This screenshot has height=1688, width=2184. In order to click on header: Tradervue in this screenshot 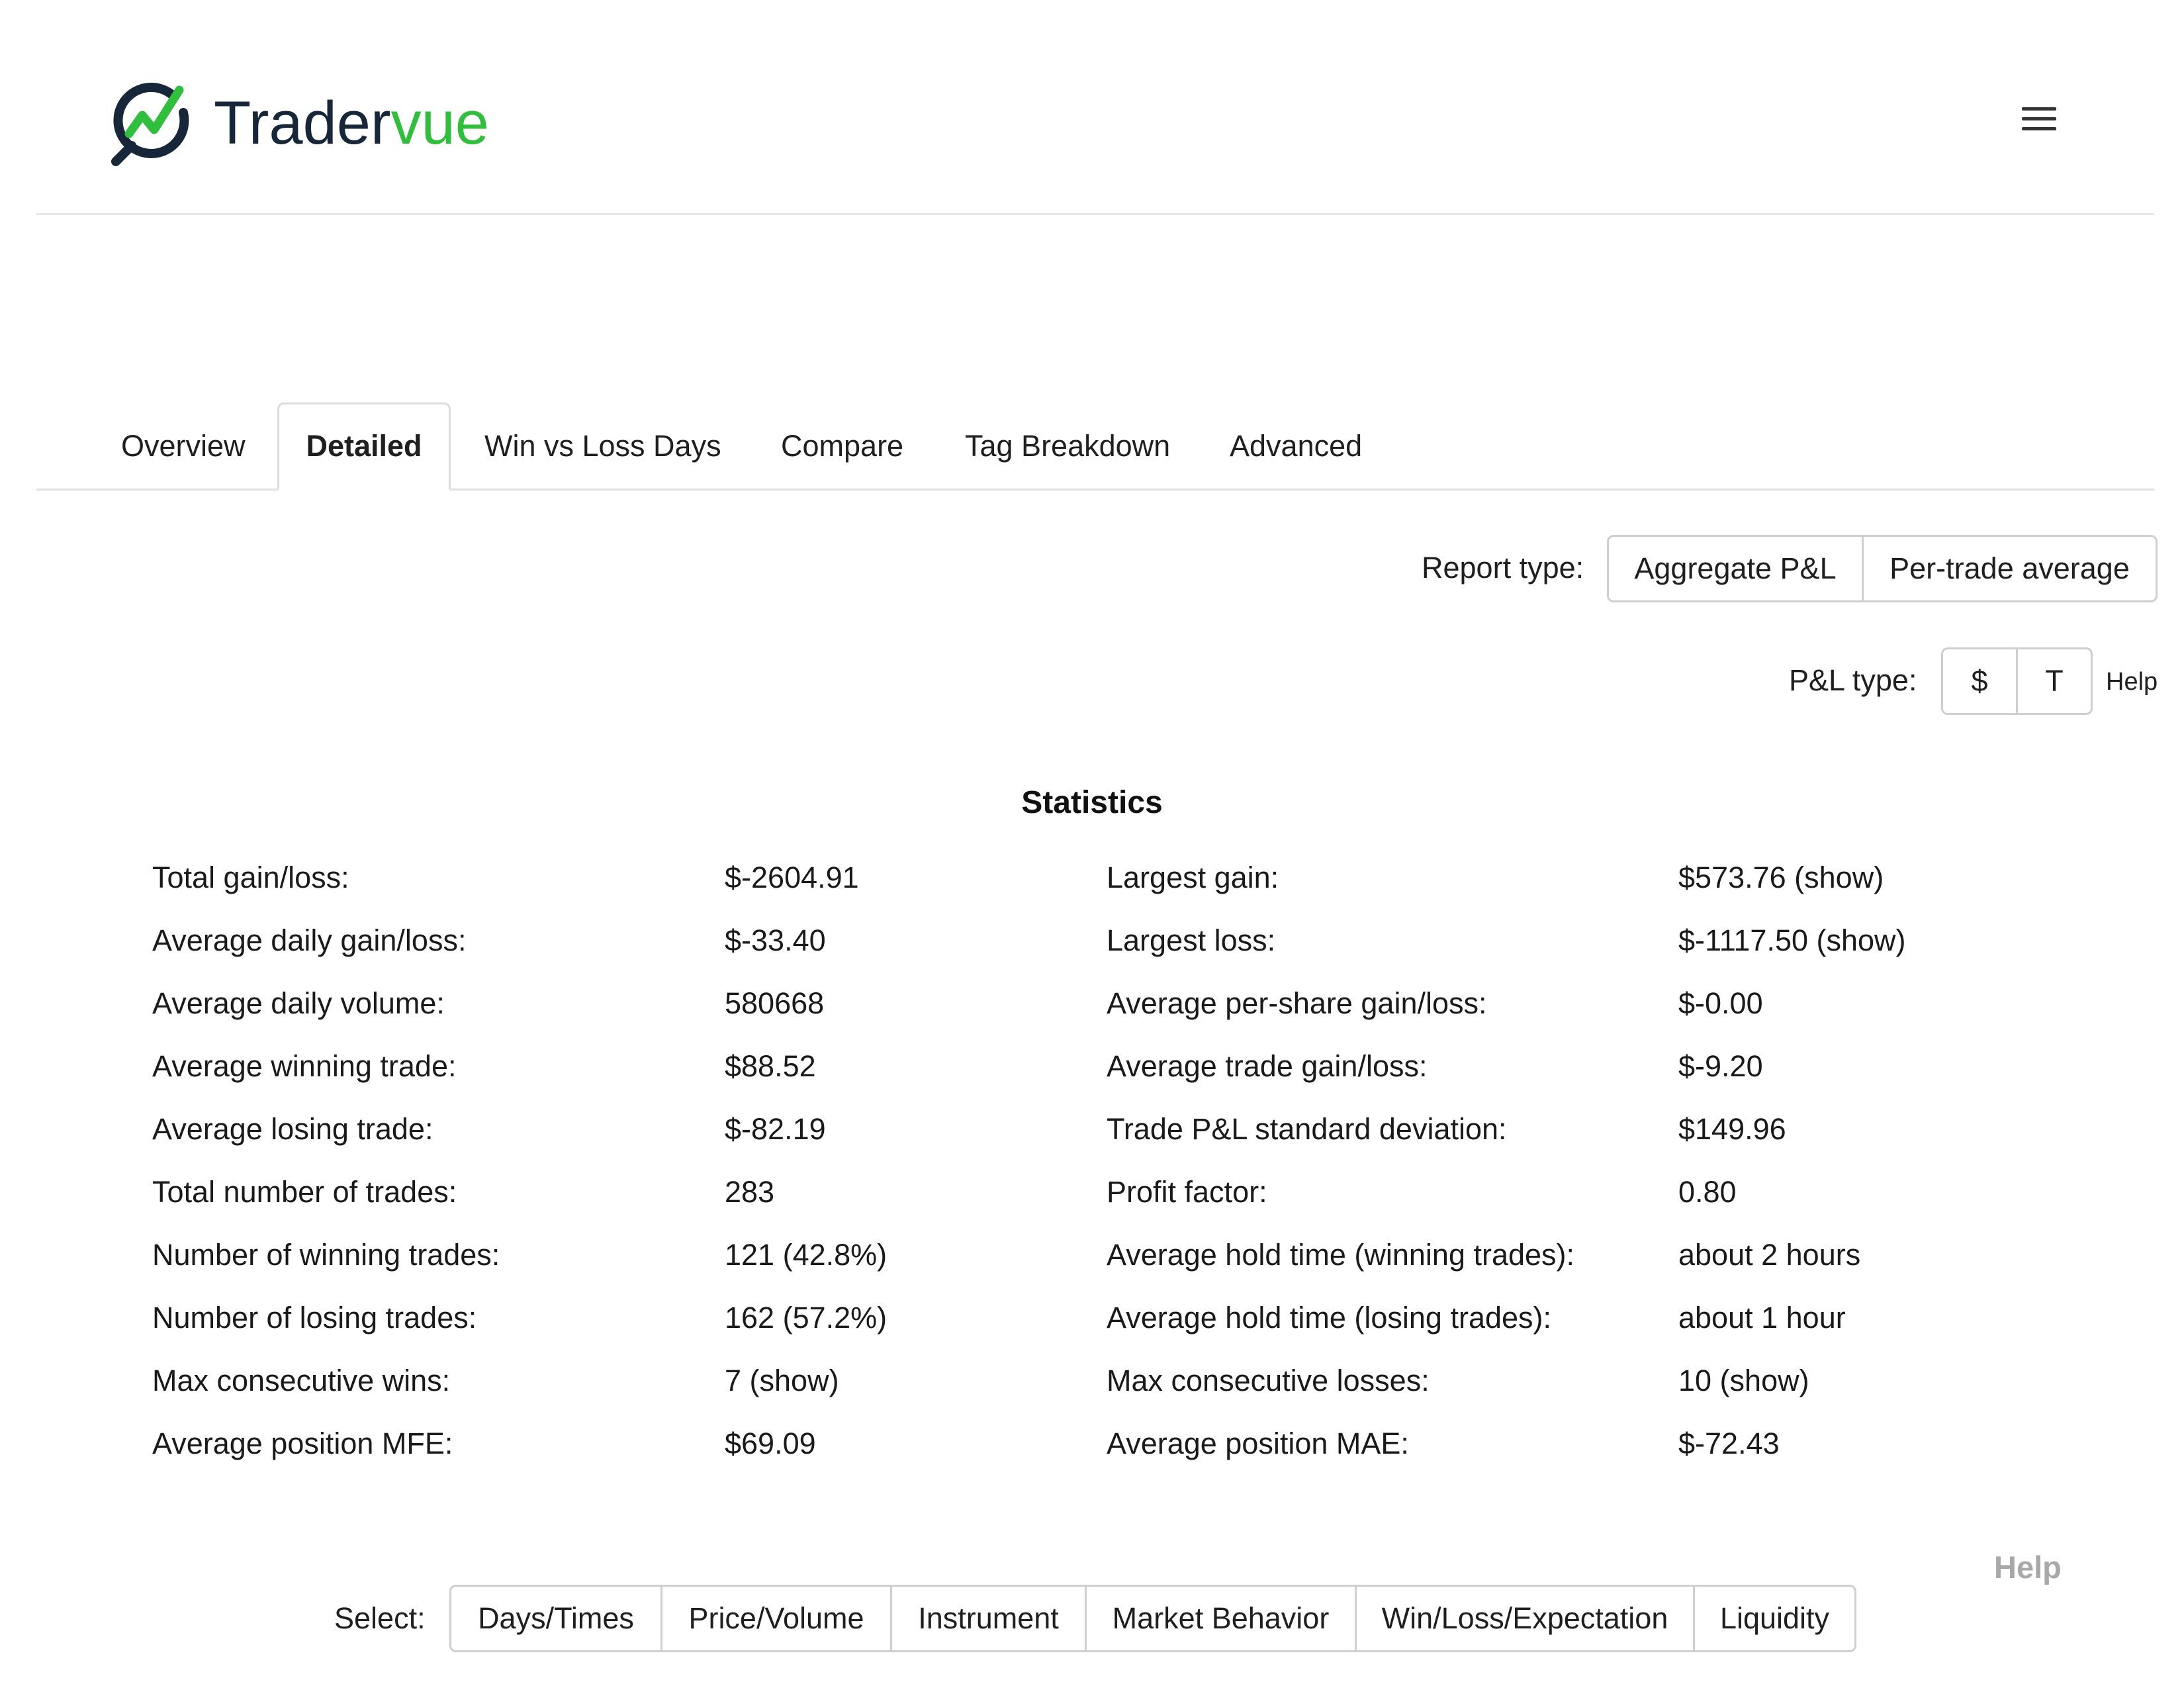, I will do `click(1095, 107)`.